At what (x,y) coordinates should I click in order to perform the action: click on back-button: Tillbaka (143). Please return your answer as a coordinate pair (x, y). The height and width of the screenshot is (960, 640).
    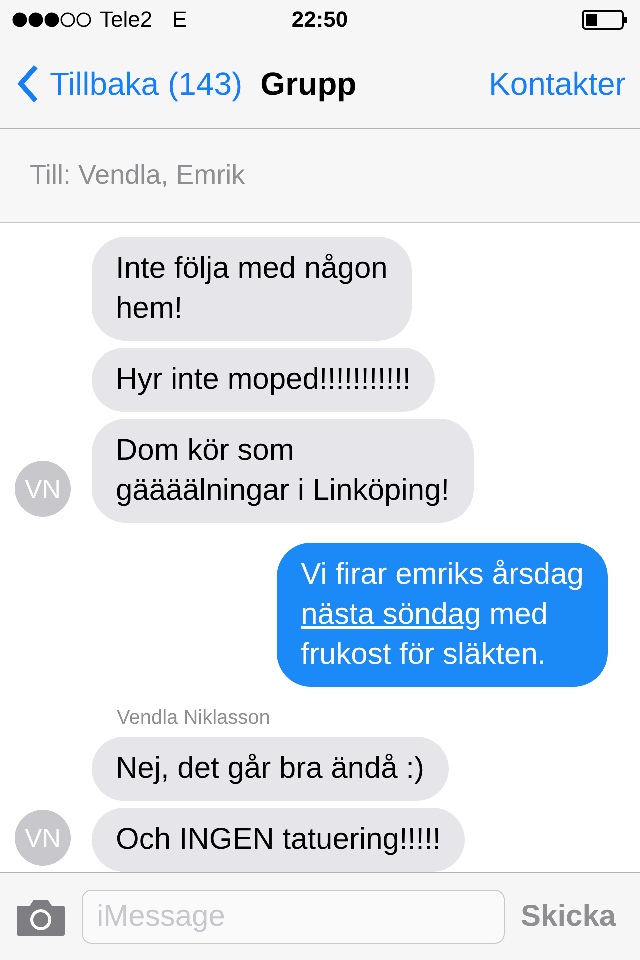
    Looking at the image, I should click on (129, 84).